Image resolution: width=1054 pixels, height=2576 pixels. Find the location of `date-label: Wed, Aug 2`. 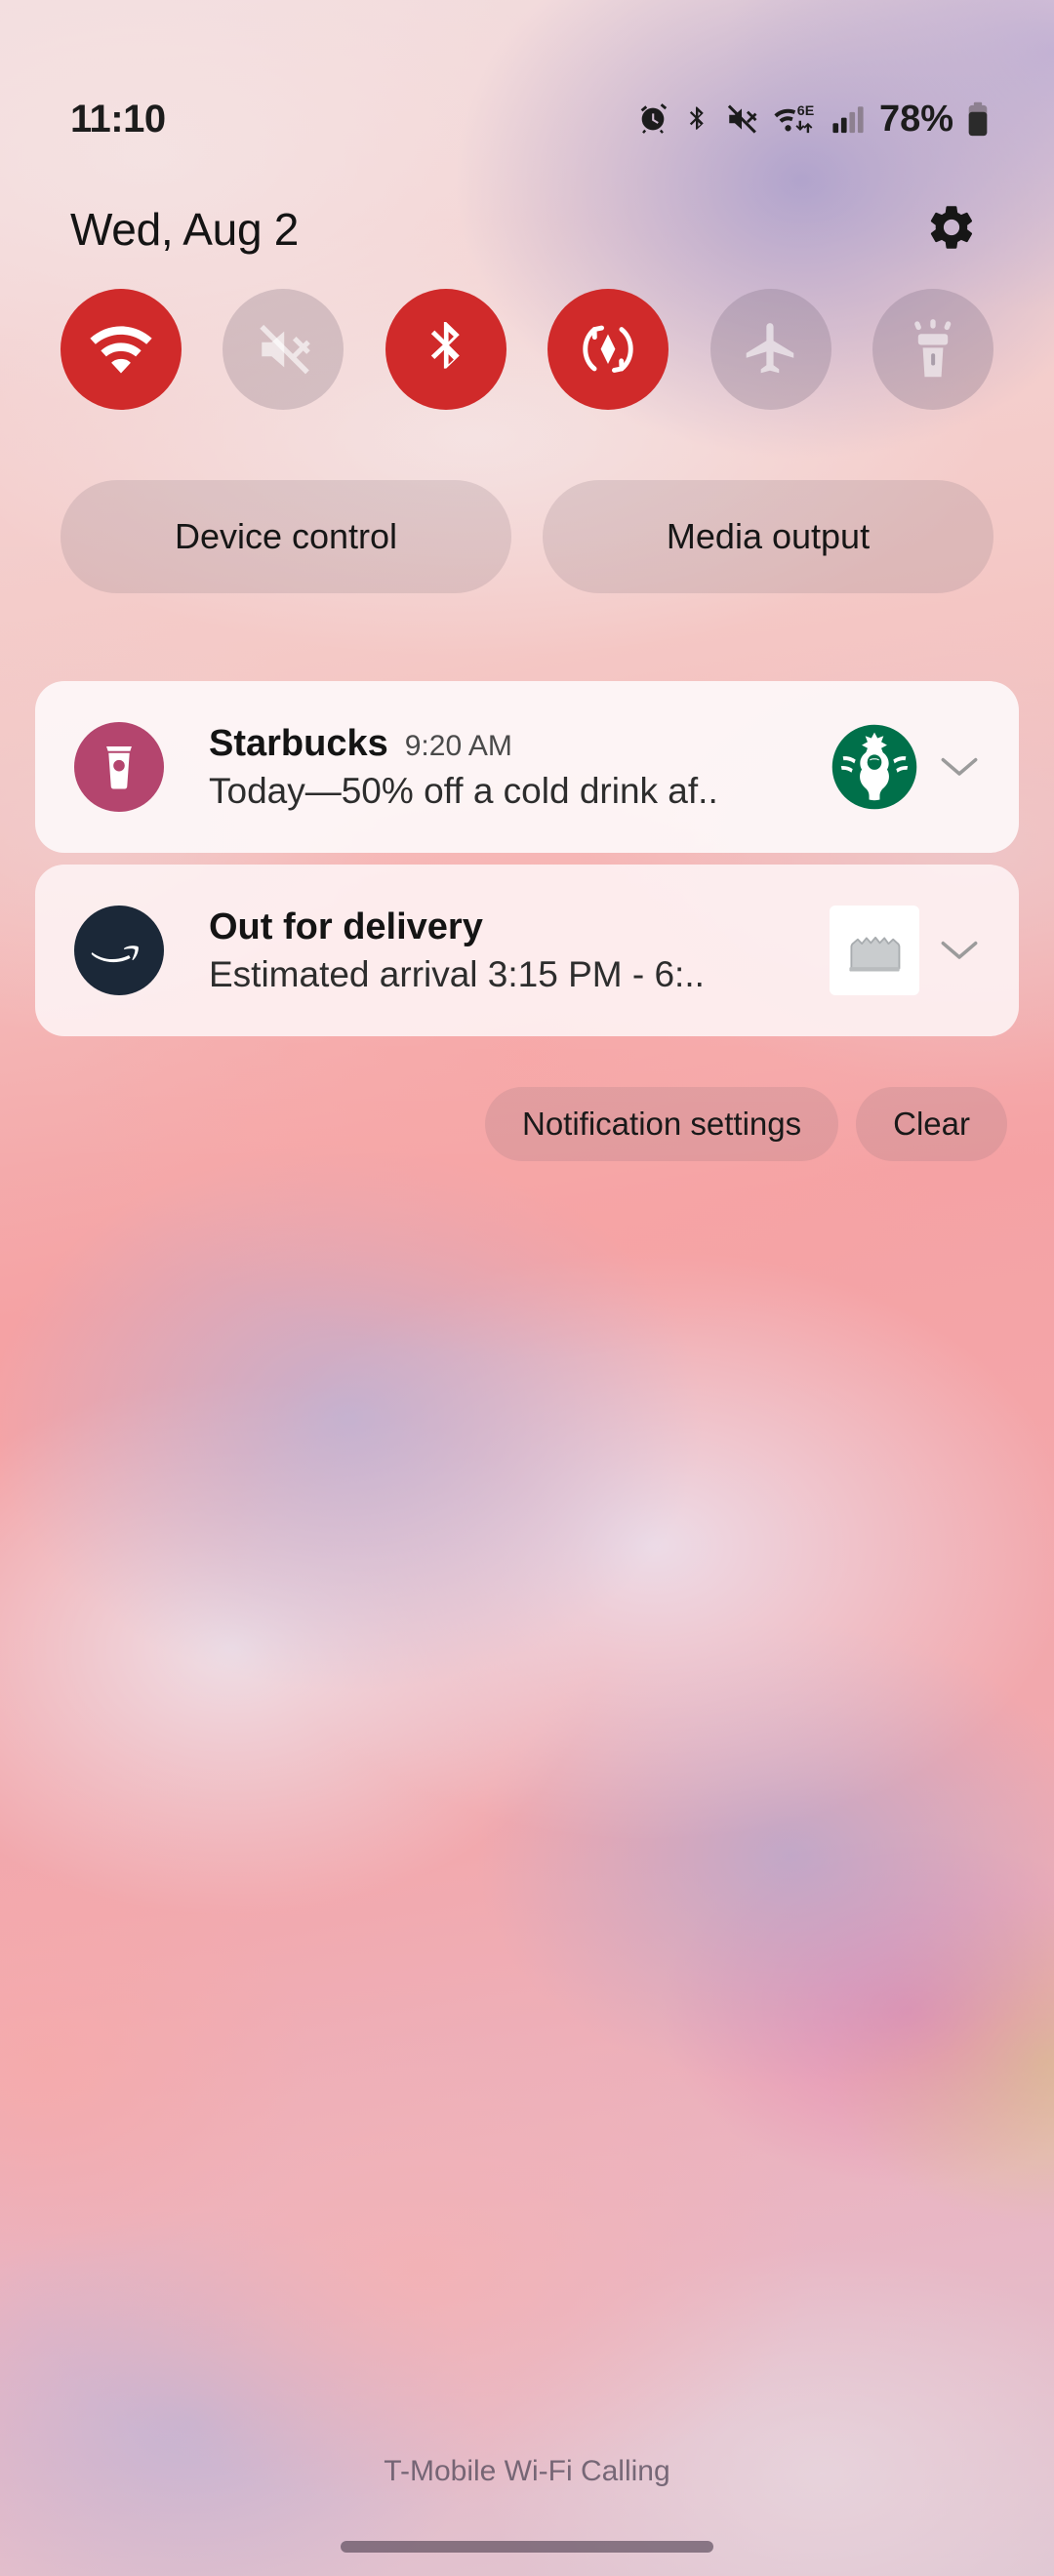

date-label: Wed, Aug 2 is located at coordinates (185, 229).